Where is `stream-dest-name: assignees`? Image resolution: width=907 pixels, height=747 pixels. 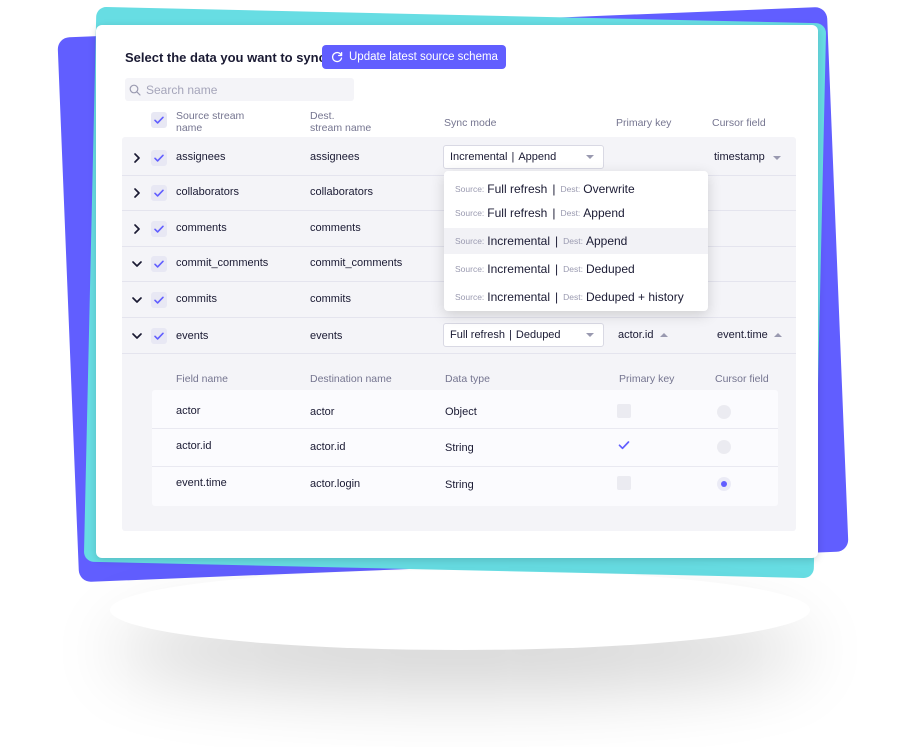
stream-dest-name: assignees is located at coordinates (335, 157).